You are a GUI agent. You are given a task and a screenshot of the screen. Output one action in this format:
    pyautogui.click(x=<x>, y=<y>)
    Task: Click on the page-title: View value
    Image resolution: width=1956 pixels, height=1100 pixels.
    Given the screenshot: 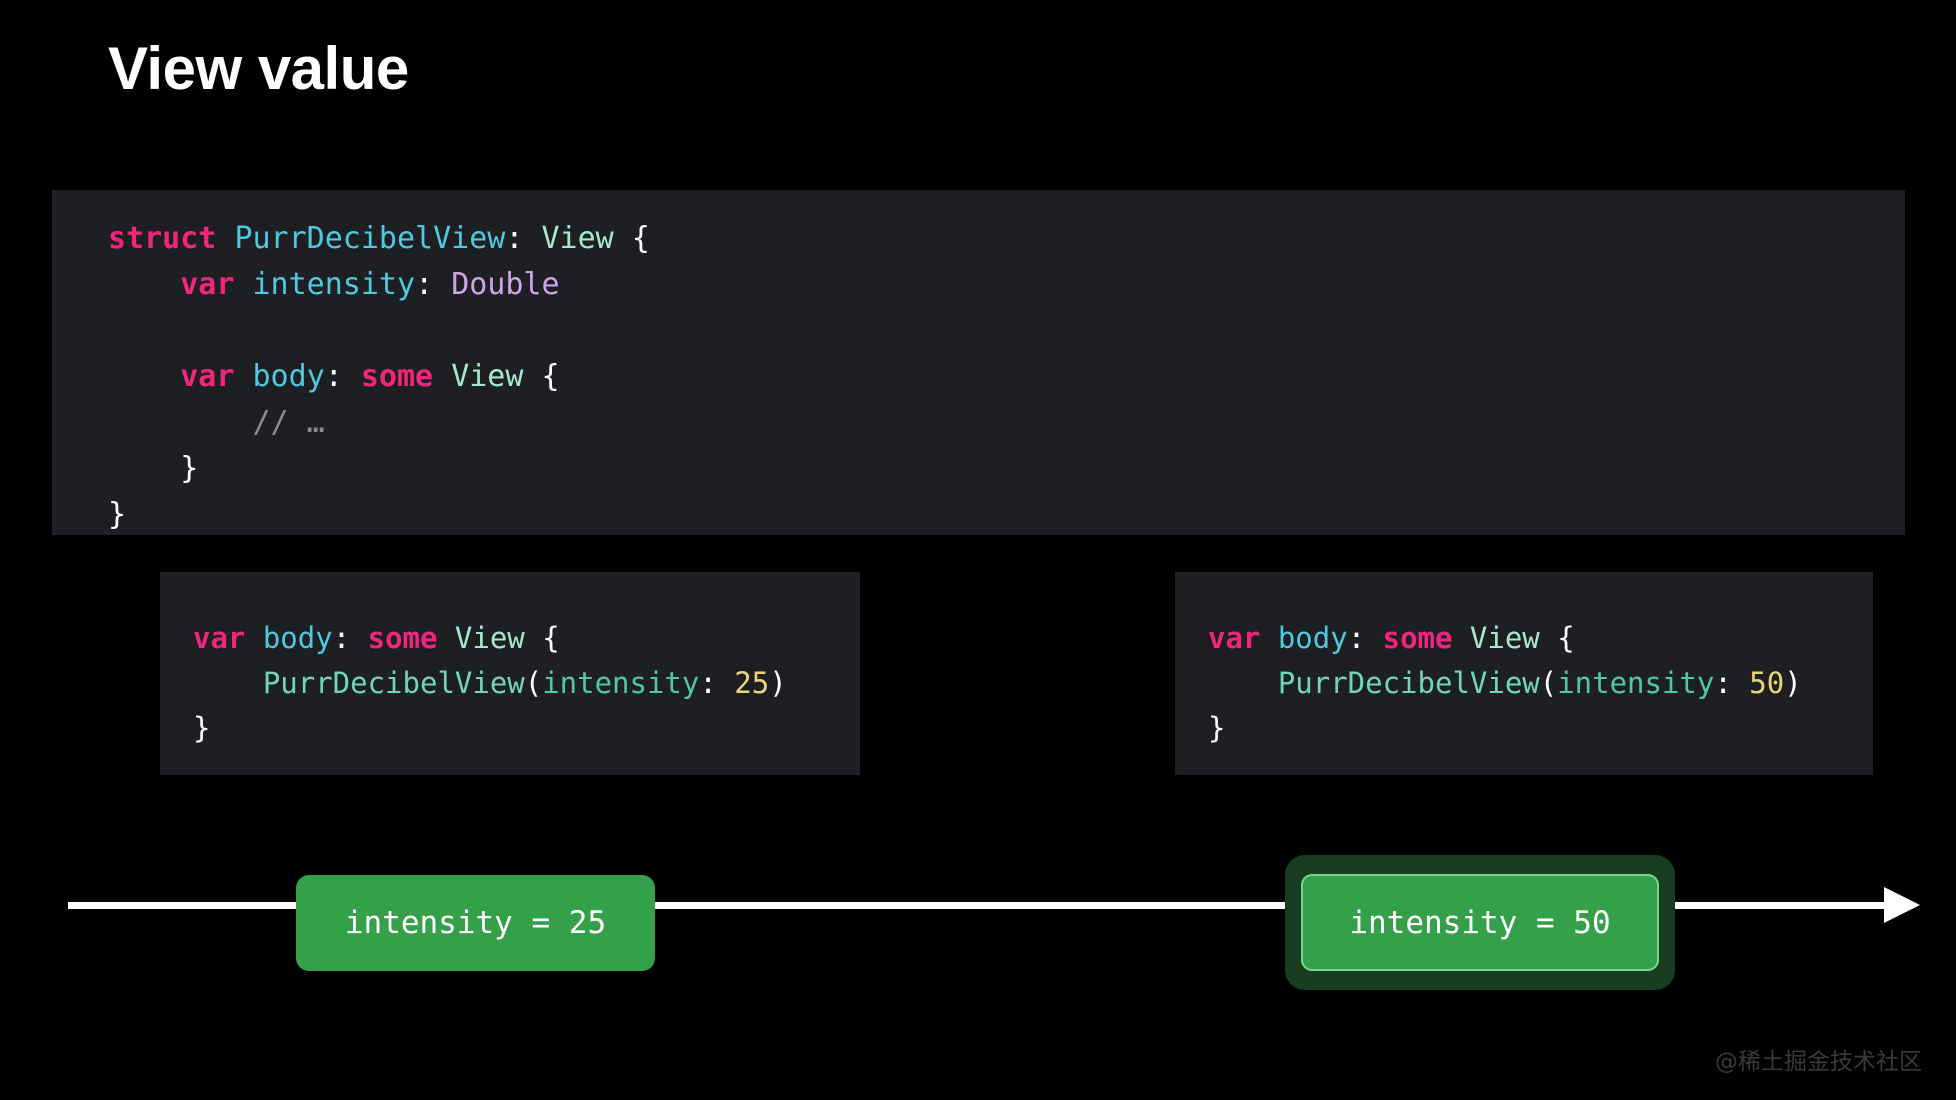 What is the action you would take?
    pyautogui.click(x=258, y=68)
    